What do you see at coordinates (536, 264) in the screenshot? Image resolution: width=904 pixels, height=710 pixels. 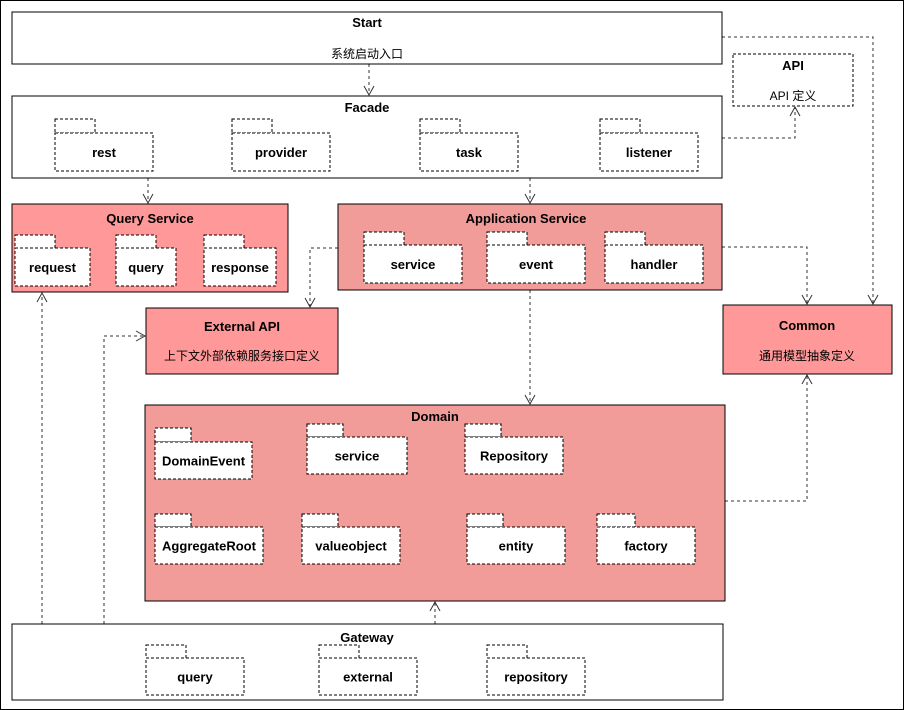 I see `package-label: event` at bounding box center [536, 264].